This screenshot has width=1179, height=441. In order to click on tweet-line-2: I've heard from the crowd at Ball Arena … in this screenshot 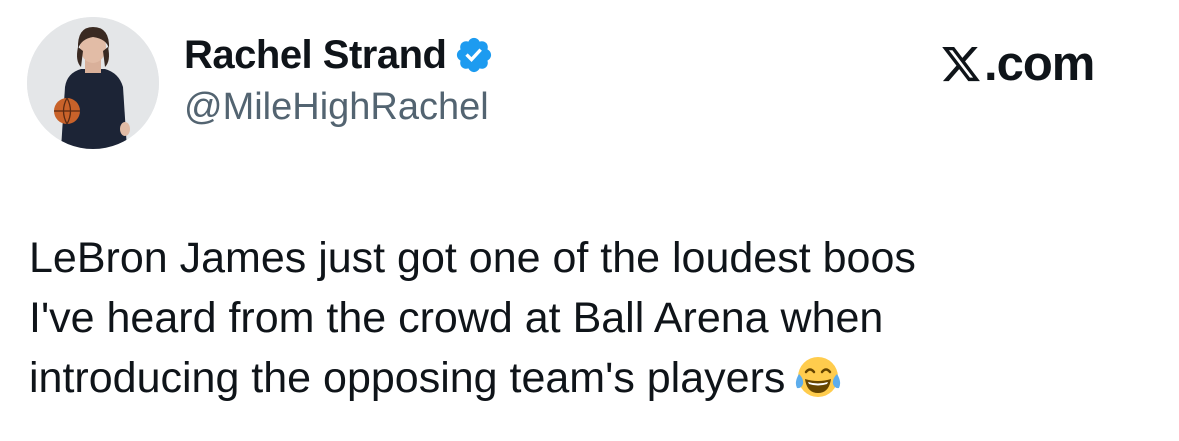, I will do `click(456, 318)`.